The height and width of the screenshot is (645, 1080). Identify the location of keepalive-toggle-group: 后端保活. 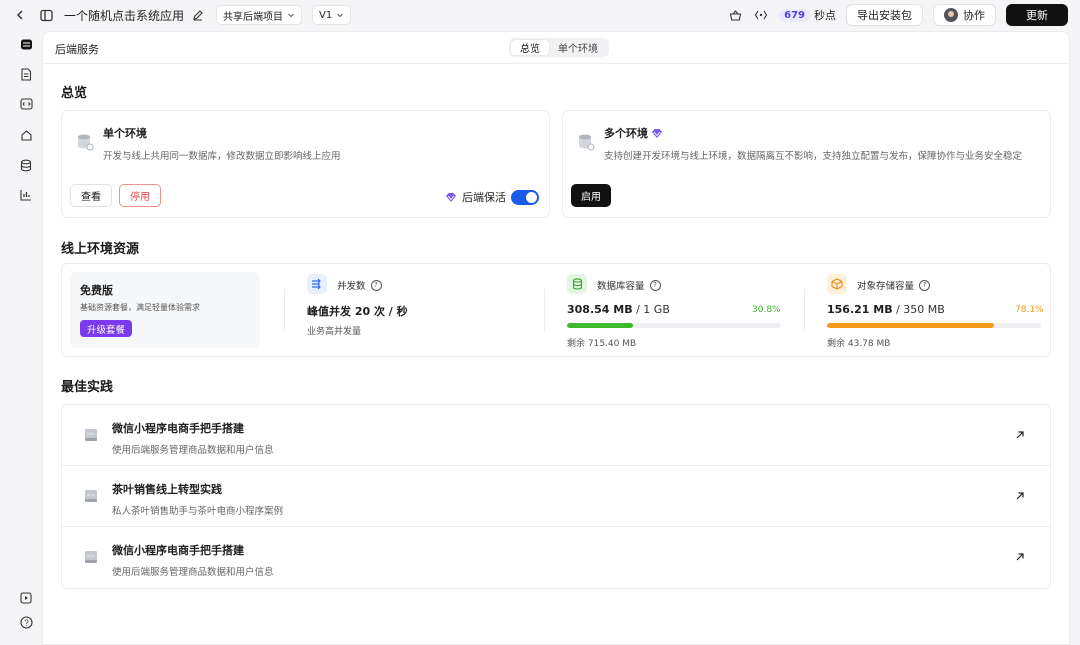
(492, 197).